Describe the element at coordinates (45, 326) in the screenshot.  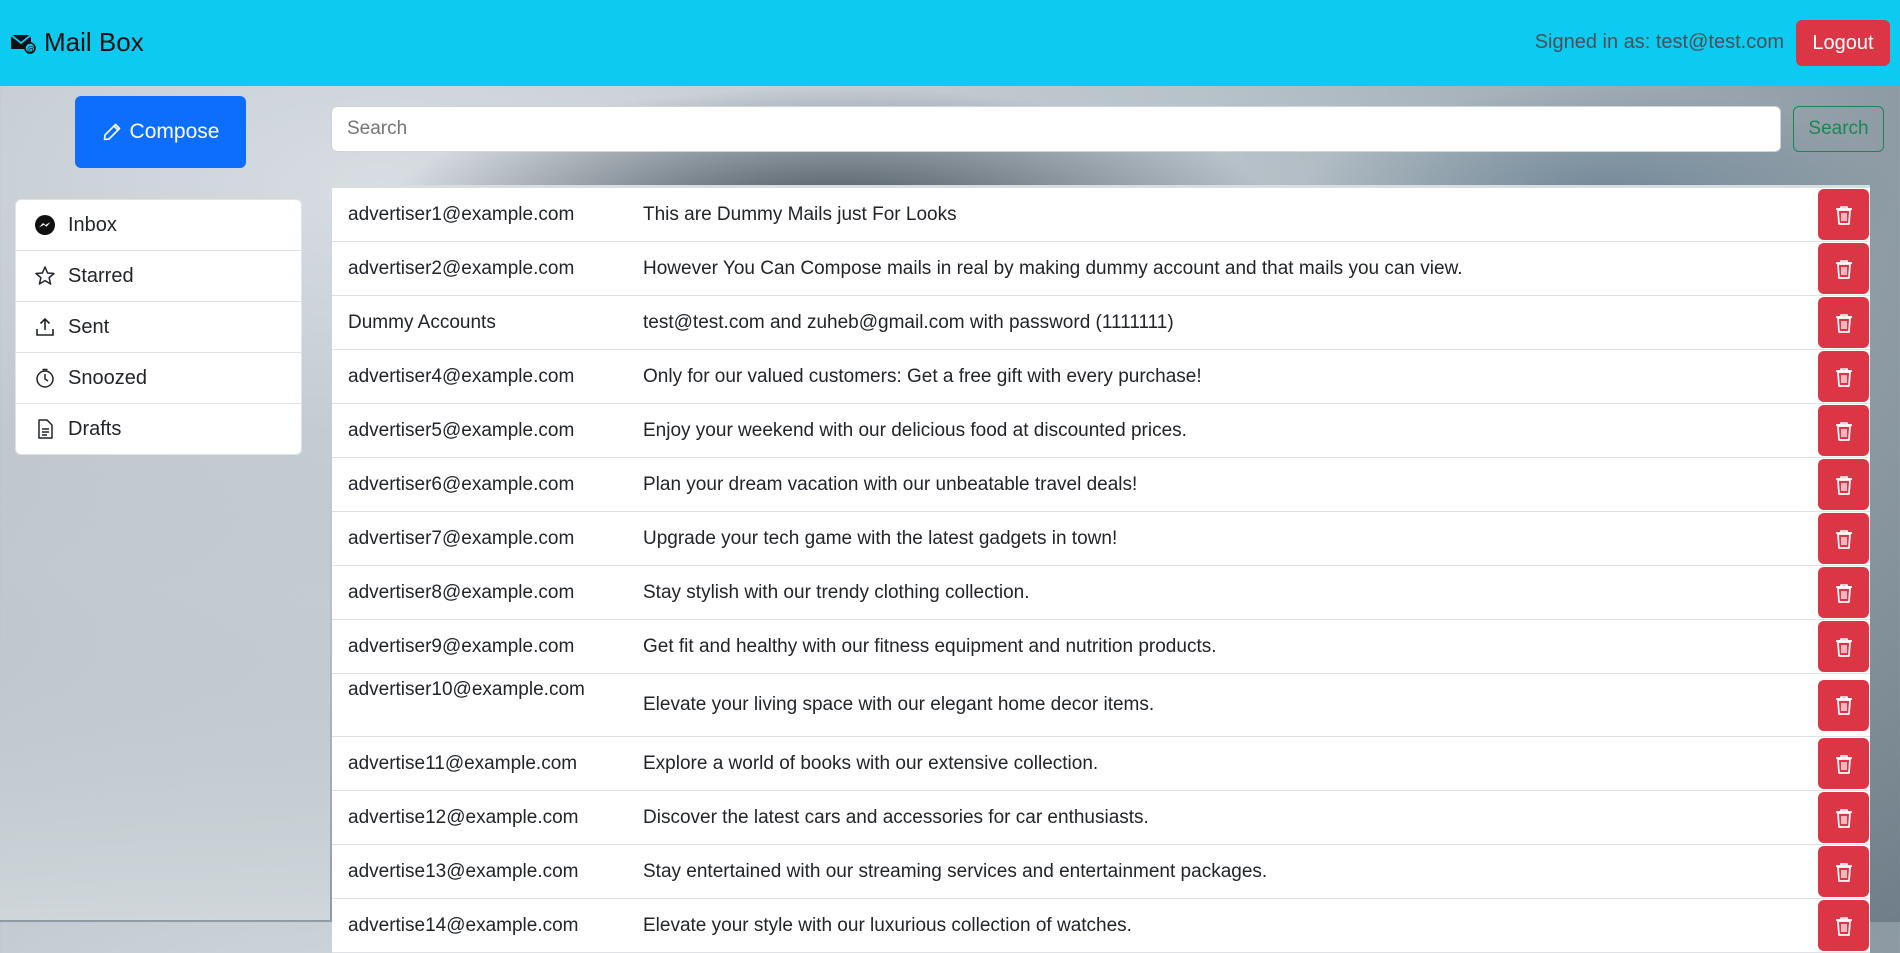
I see `upload-icon` at that location.